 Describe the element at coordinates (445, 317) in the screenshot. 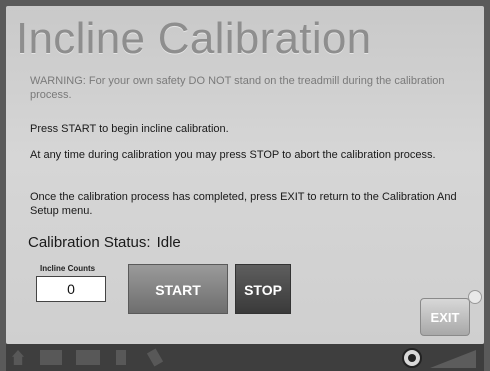

I see `exit-button: EXIT` at that location.